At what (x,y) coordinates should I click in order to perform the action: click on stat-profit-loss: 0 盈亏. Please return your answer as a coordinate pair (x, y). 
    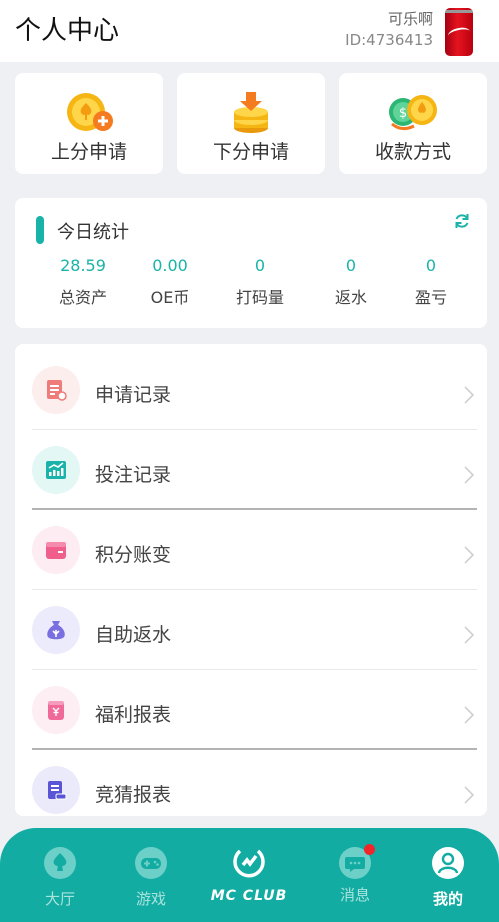
    Looking at the image, I should click on (431, 281).